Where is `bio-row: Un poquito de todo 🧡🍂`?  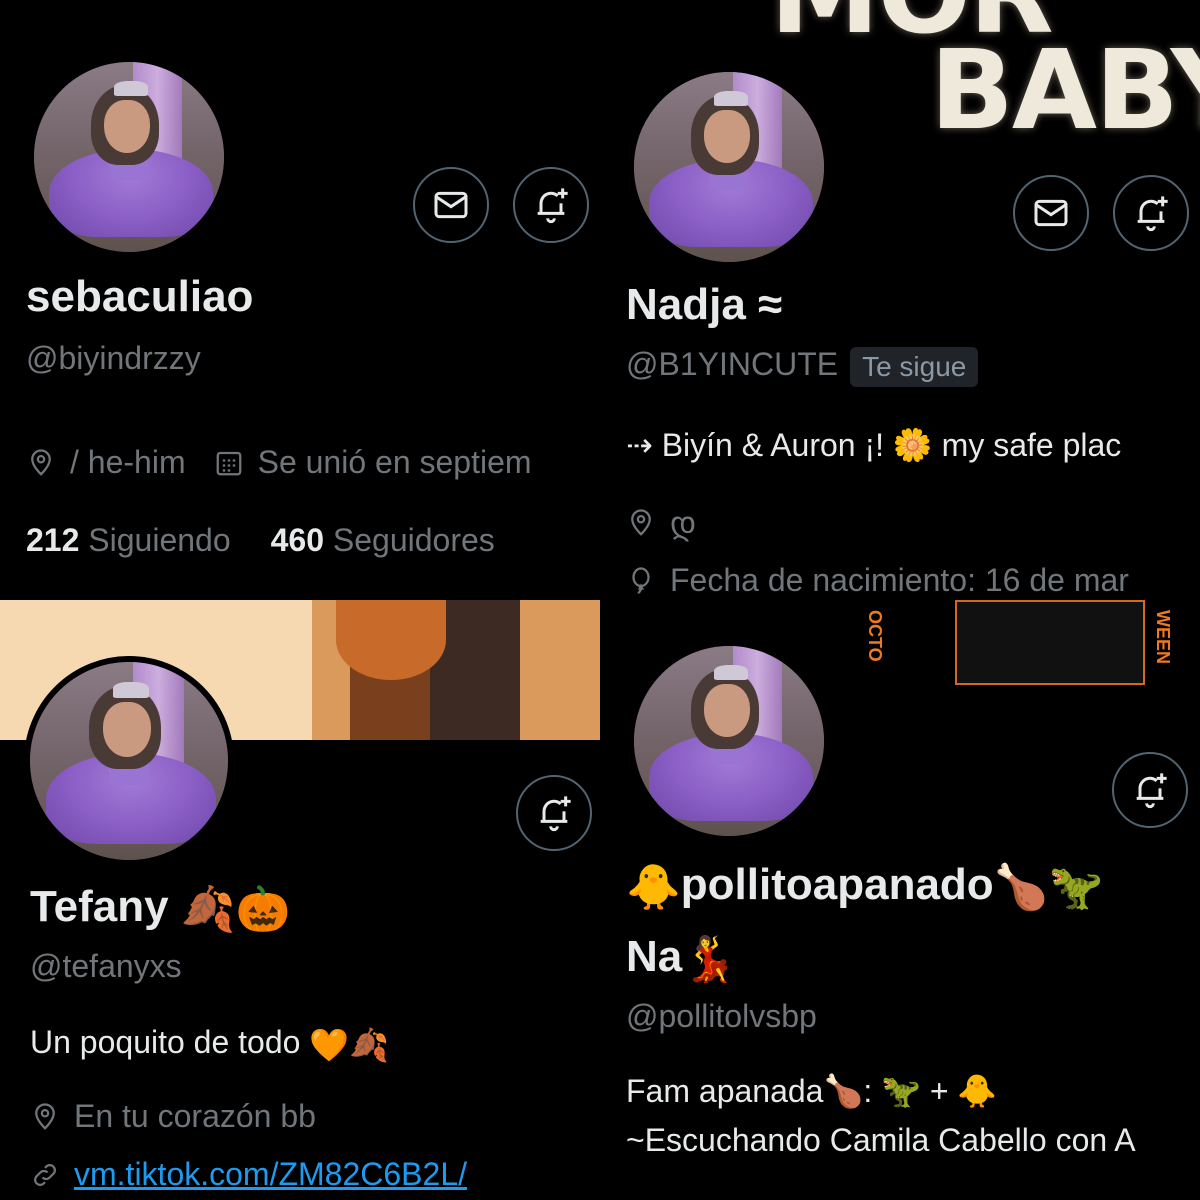
bio-row: Un poquito de todo 🧡🍂 is located at coordinates (209, 1044).